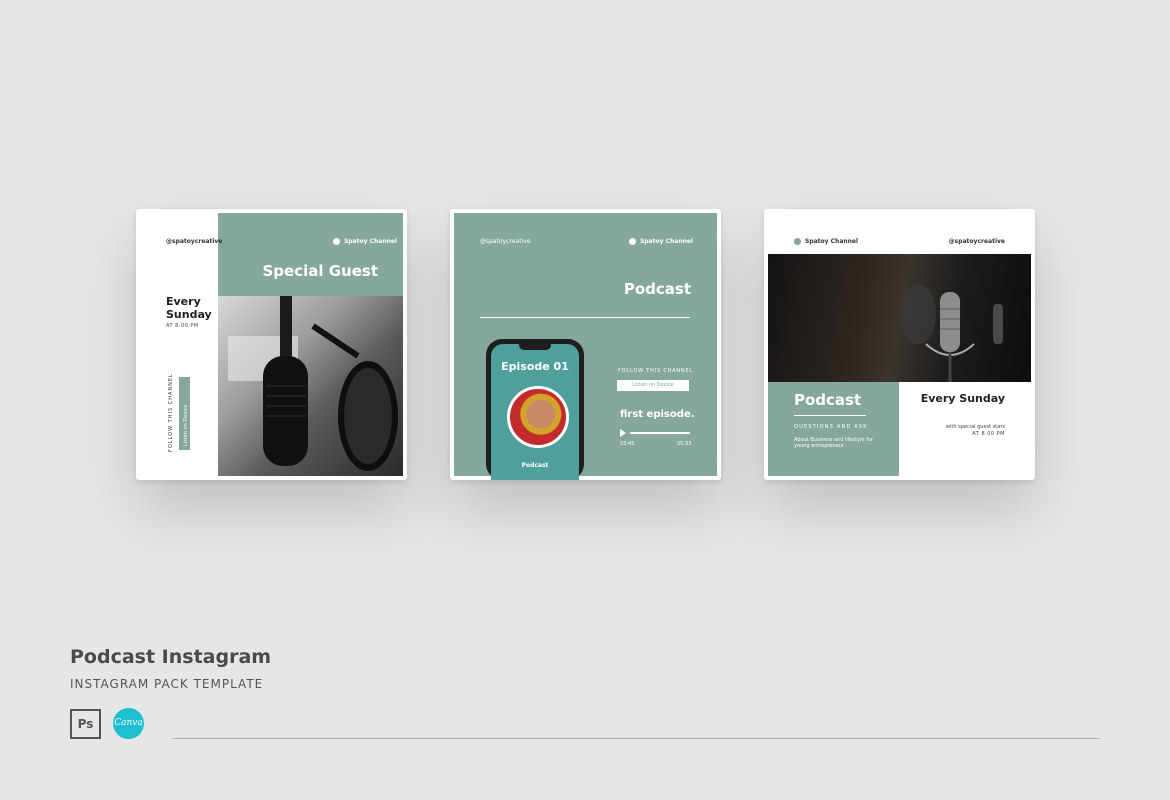 The width and height of the screenshot is (1170, 800). Describe the element at coordinates (320, 271) in the screenshot. I see `card-title: Special Guest` at that location.